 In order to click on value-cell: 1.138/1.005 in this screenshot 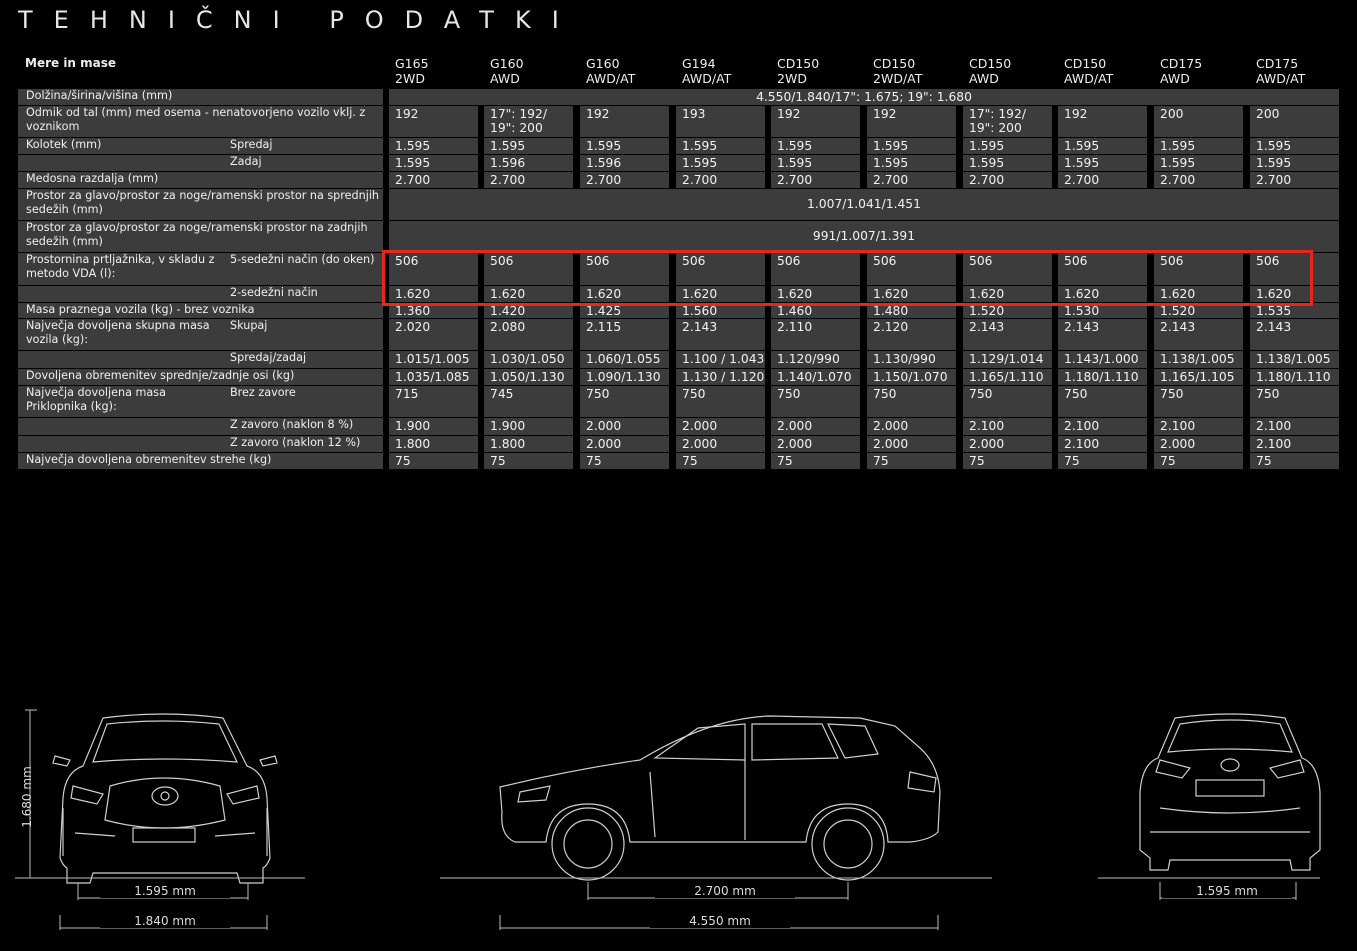, I will do `click(1294, 359)`.